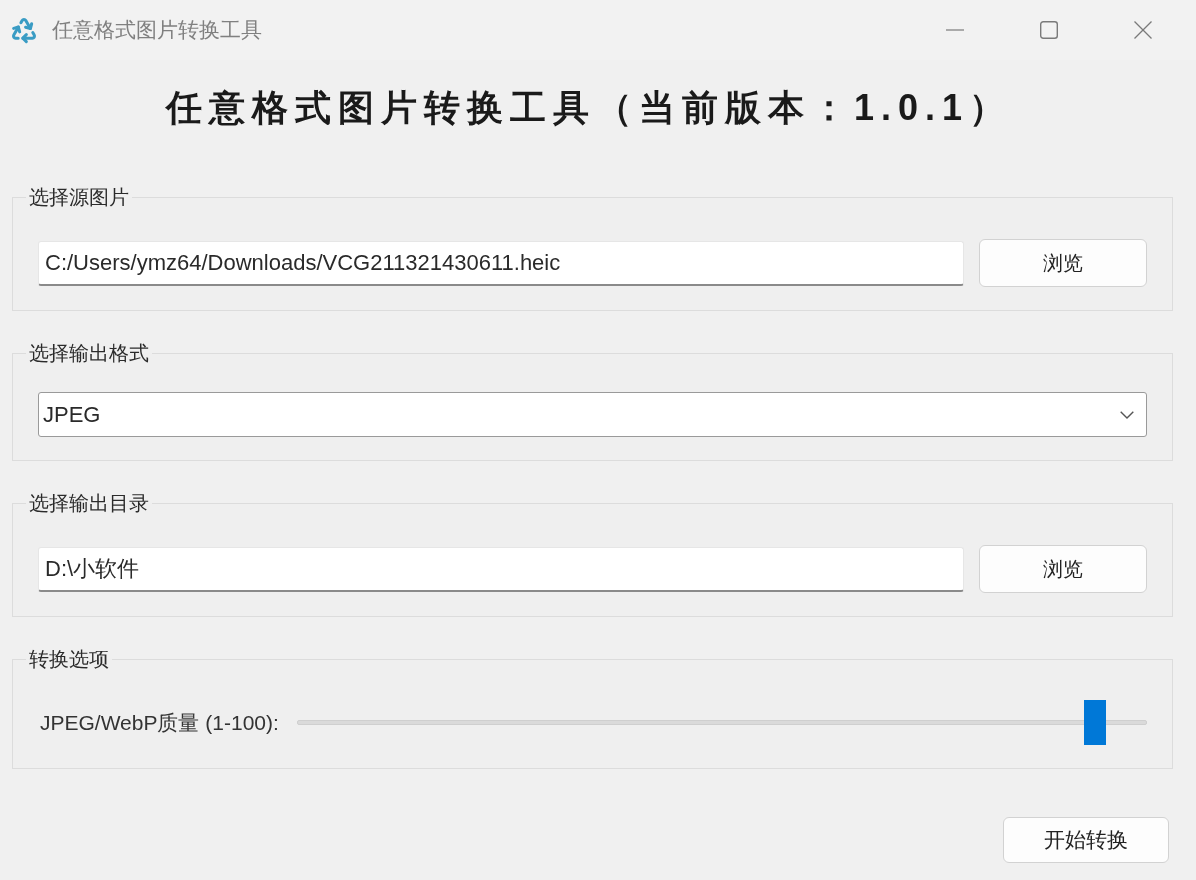 The width and height of the screenshot is (1196, 880). I want to click on group-title: 转换选项, so click(69, 659).